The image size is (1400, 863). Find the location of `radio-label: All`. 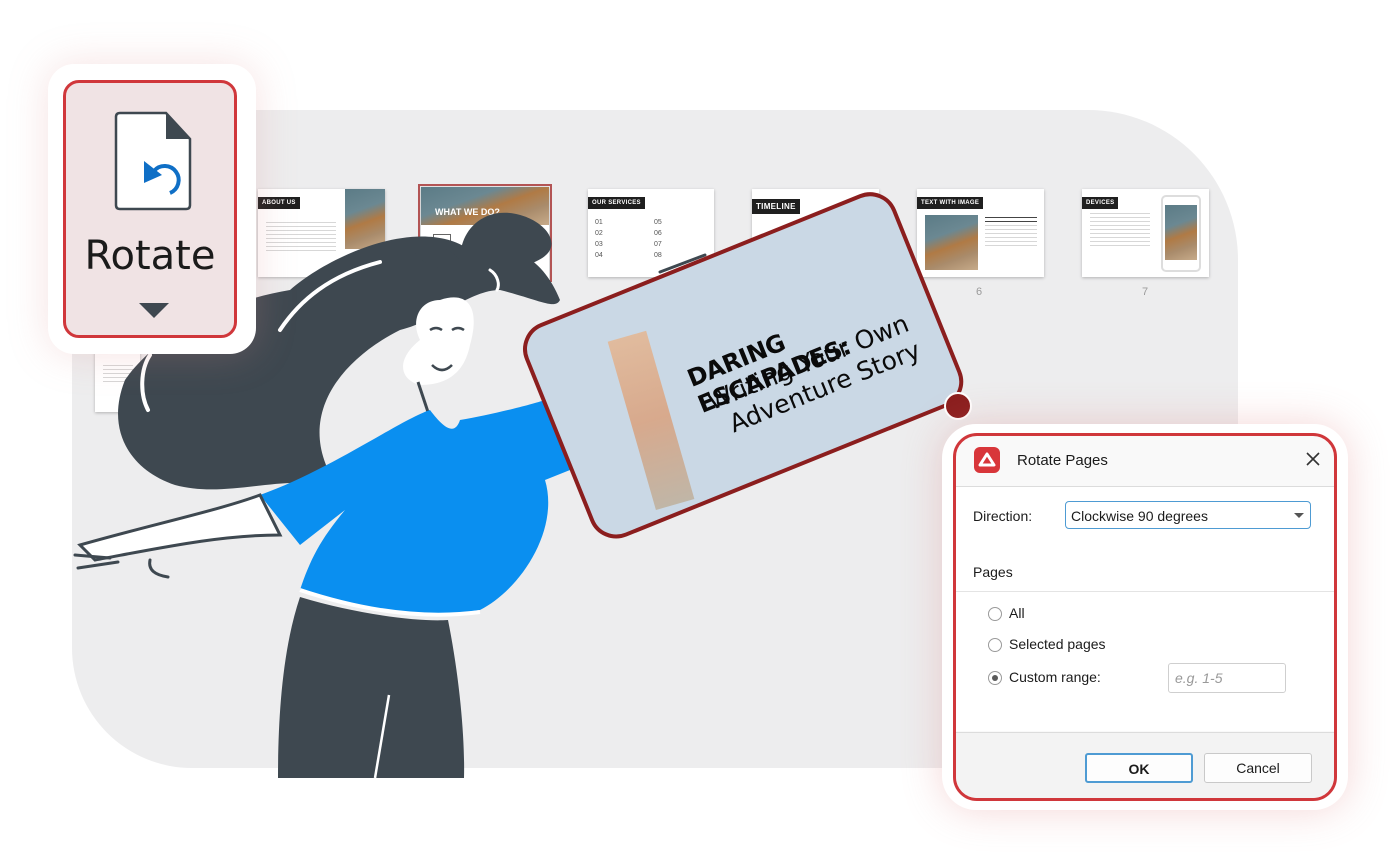

radio-label: All is located at coordinates (1017, 613).